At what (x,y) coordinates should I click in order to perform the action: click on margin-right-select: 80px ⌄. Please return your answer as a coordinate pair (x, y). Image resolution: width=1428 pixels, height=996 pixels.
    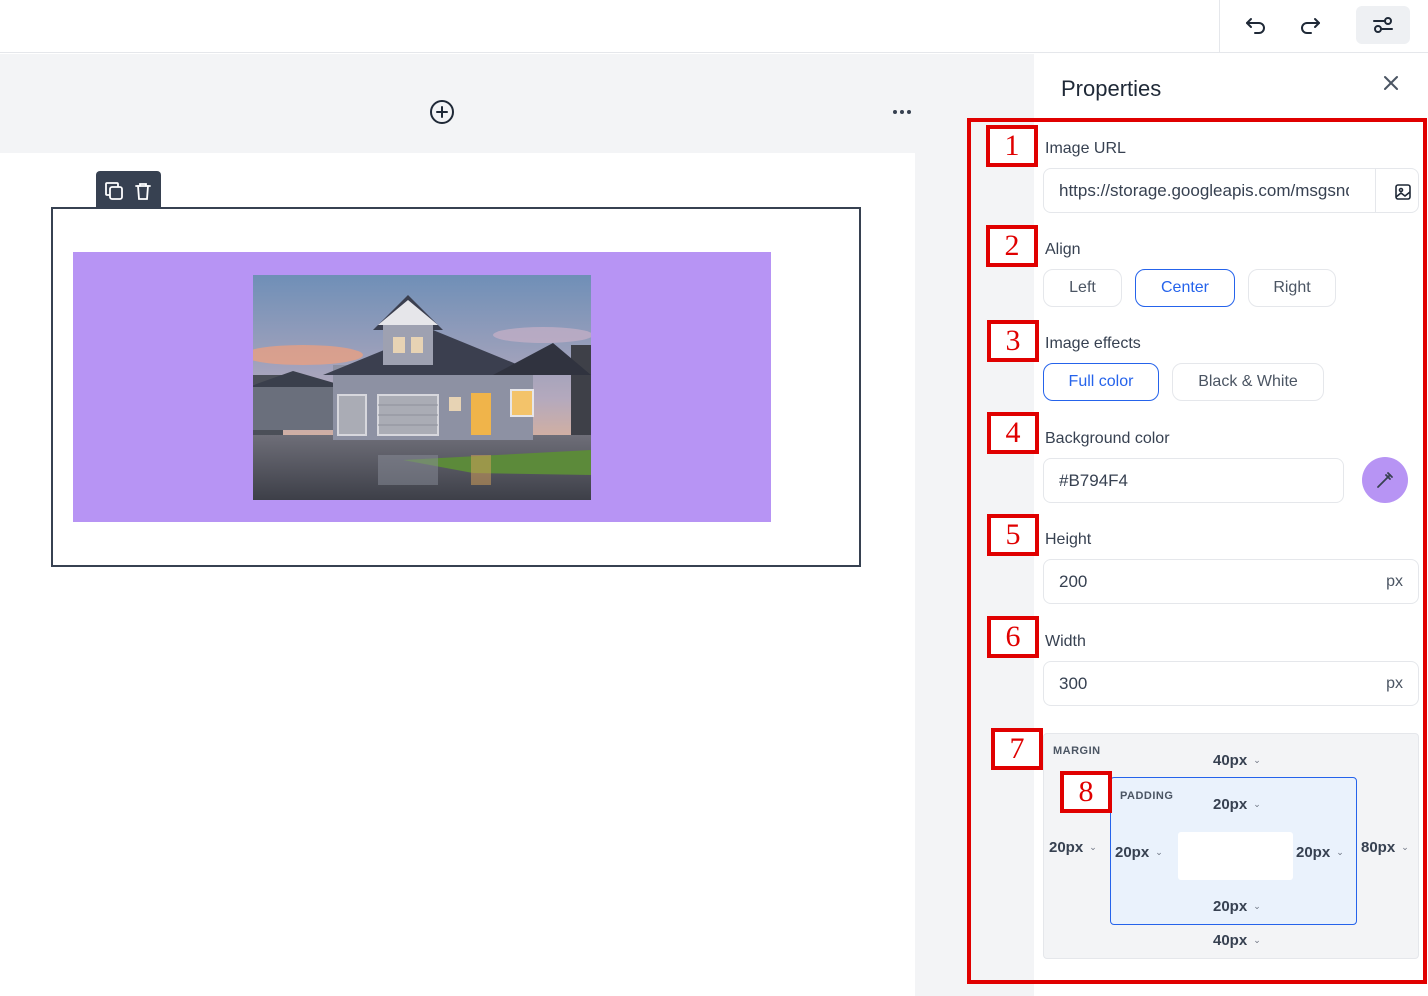
    Looking at the image, I should click on (1385, 847).